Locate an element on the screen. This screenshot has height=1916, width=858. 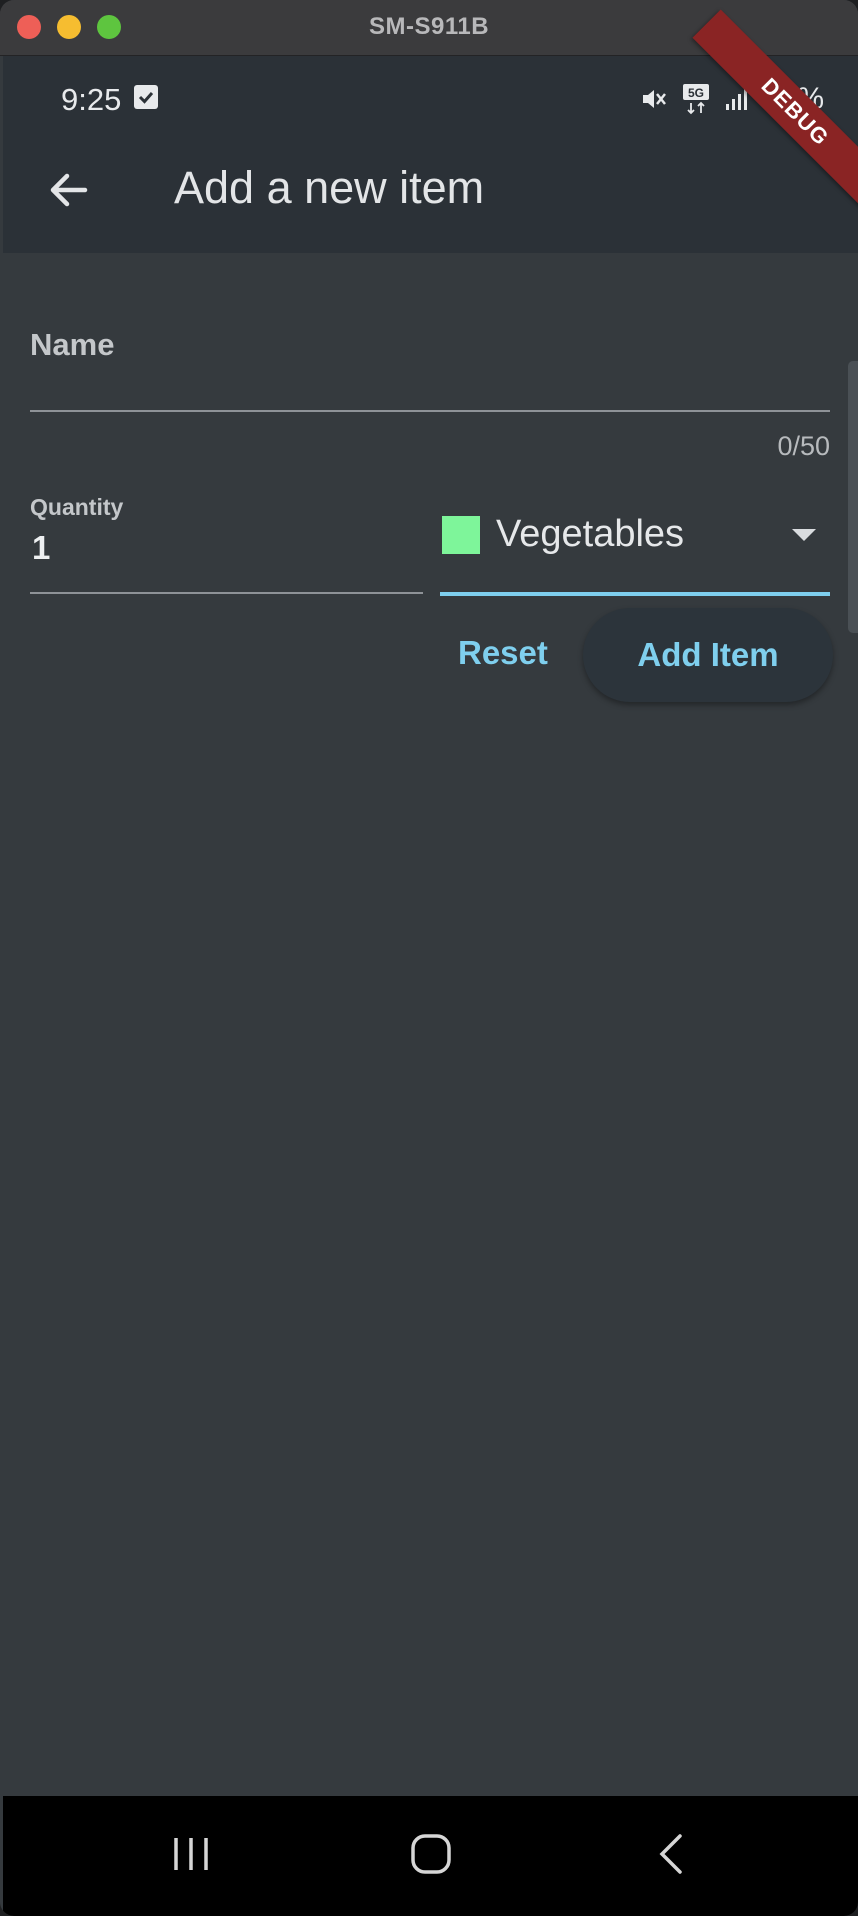
name-input is located at coordinates (432, 359).